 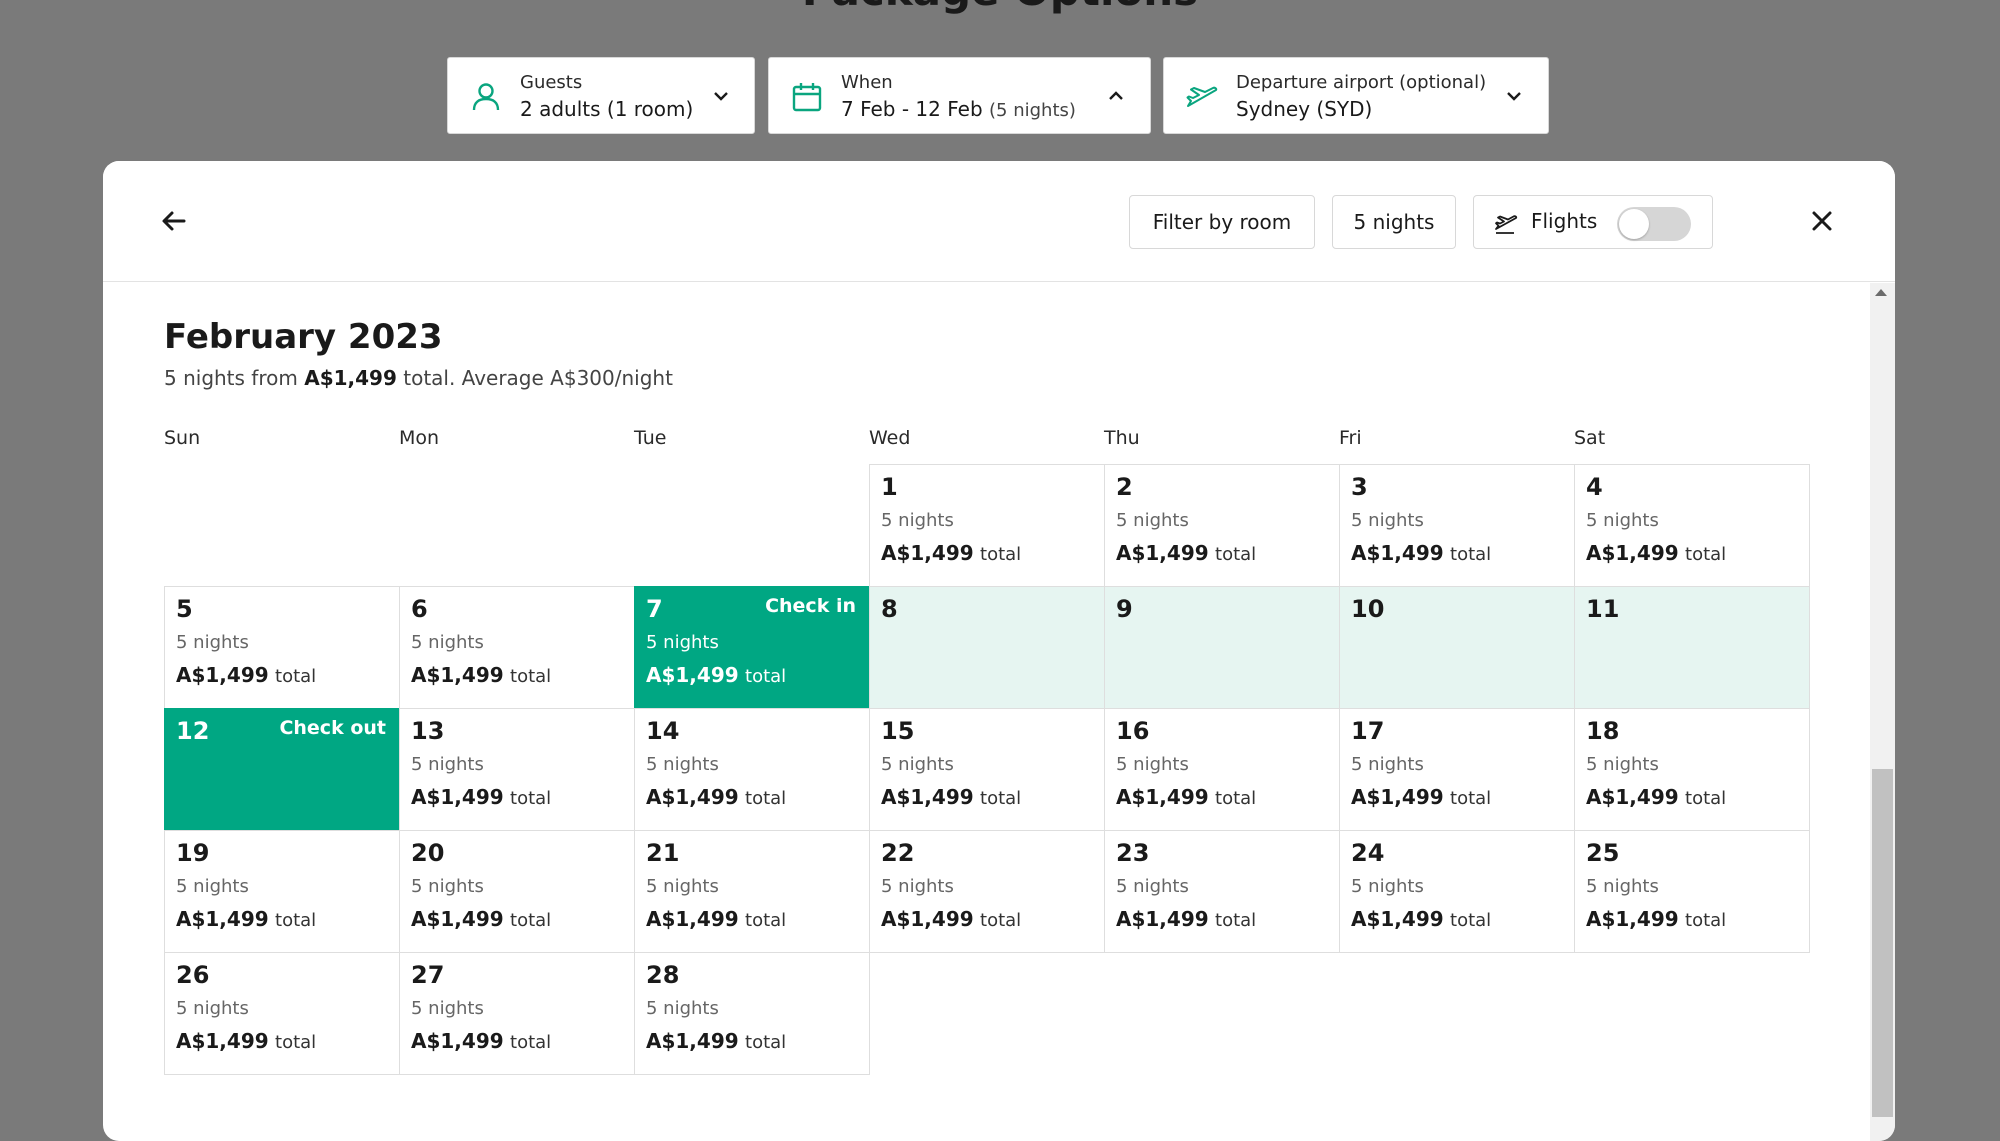 What do you see at coordinates (517, 891) in the screenshot?
I see `calendar-day-20: 20 5 nights A$1,499 total` at bounding box center [517, 891].